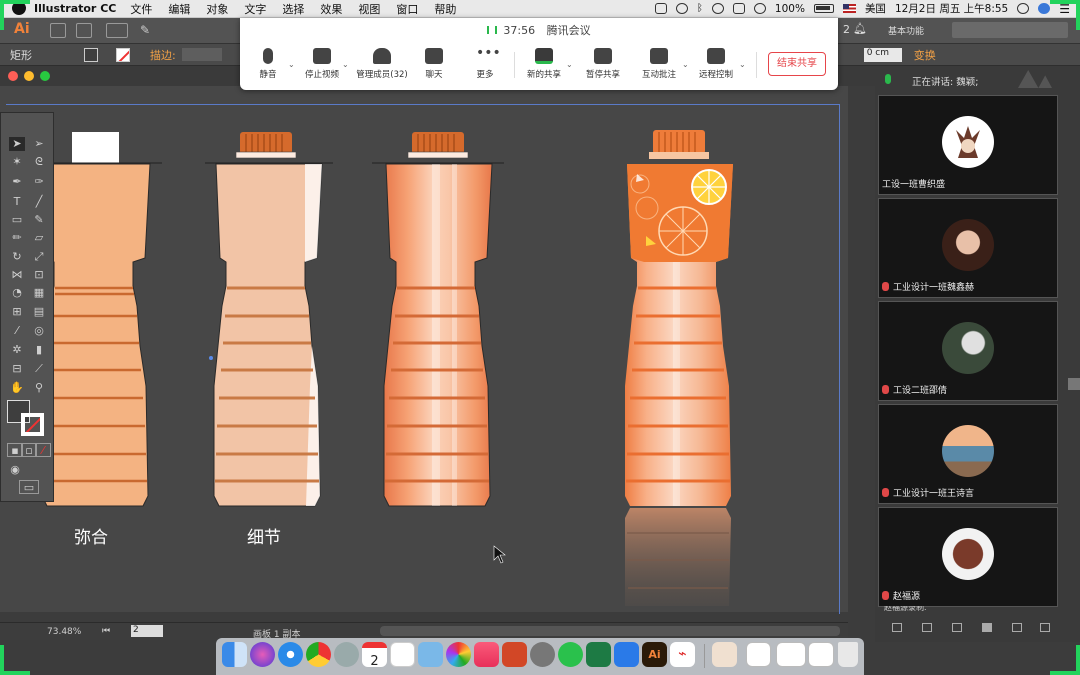 The image size is (1080, 675). I want to click on pencil-tool-icon: ✏, so click(17, 238).